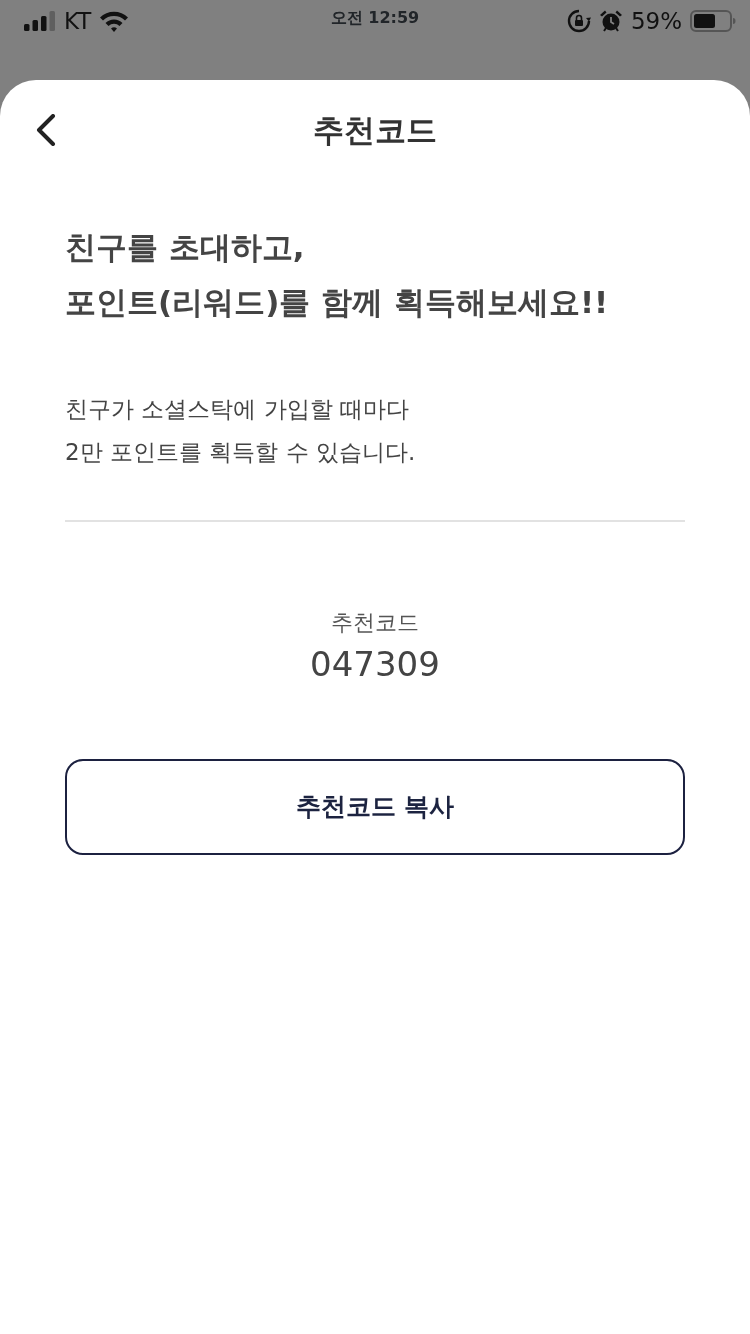 The width and height of the screenshot is (750, 1334). What do you see at coordinates (375, 623) in the screenshot?
I see `code-label: 추천코드` at bounding box center [375, 623].